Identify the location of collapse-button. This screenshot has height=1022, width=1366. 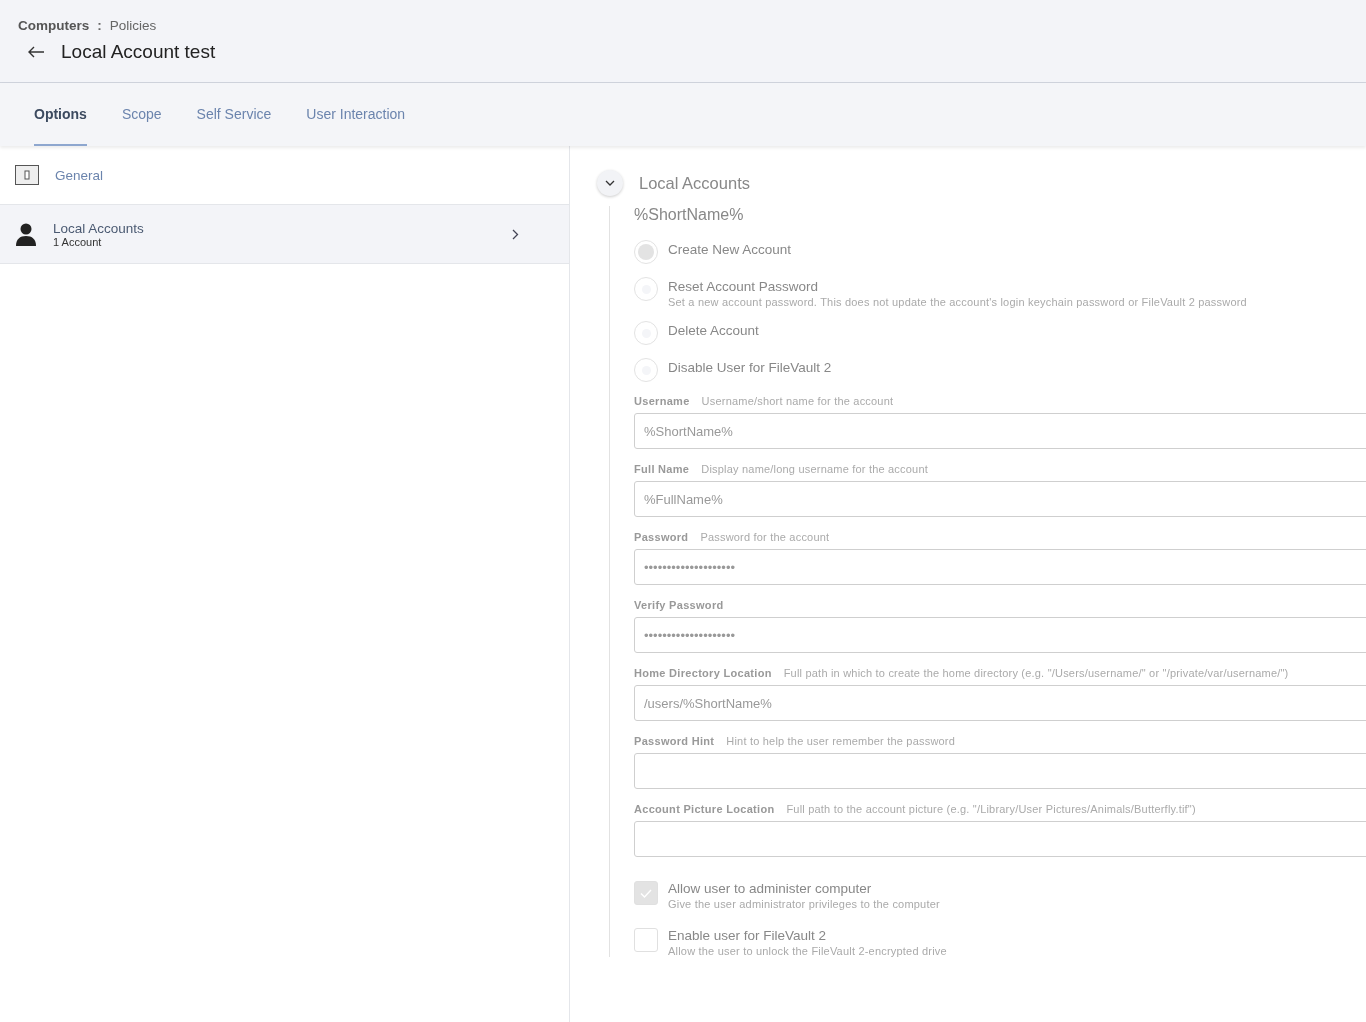
(610, 183).